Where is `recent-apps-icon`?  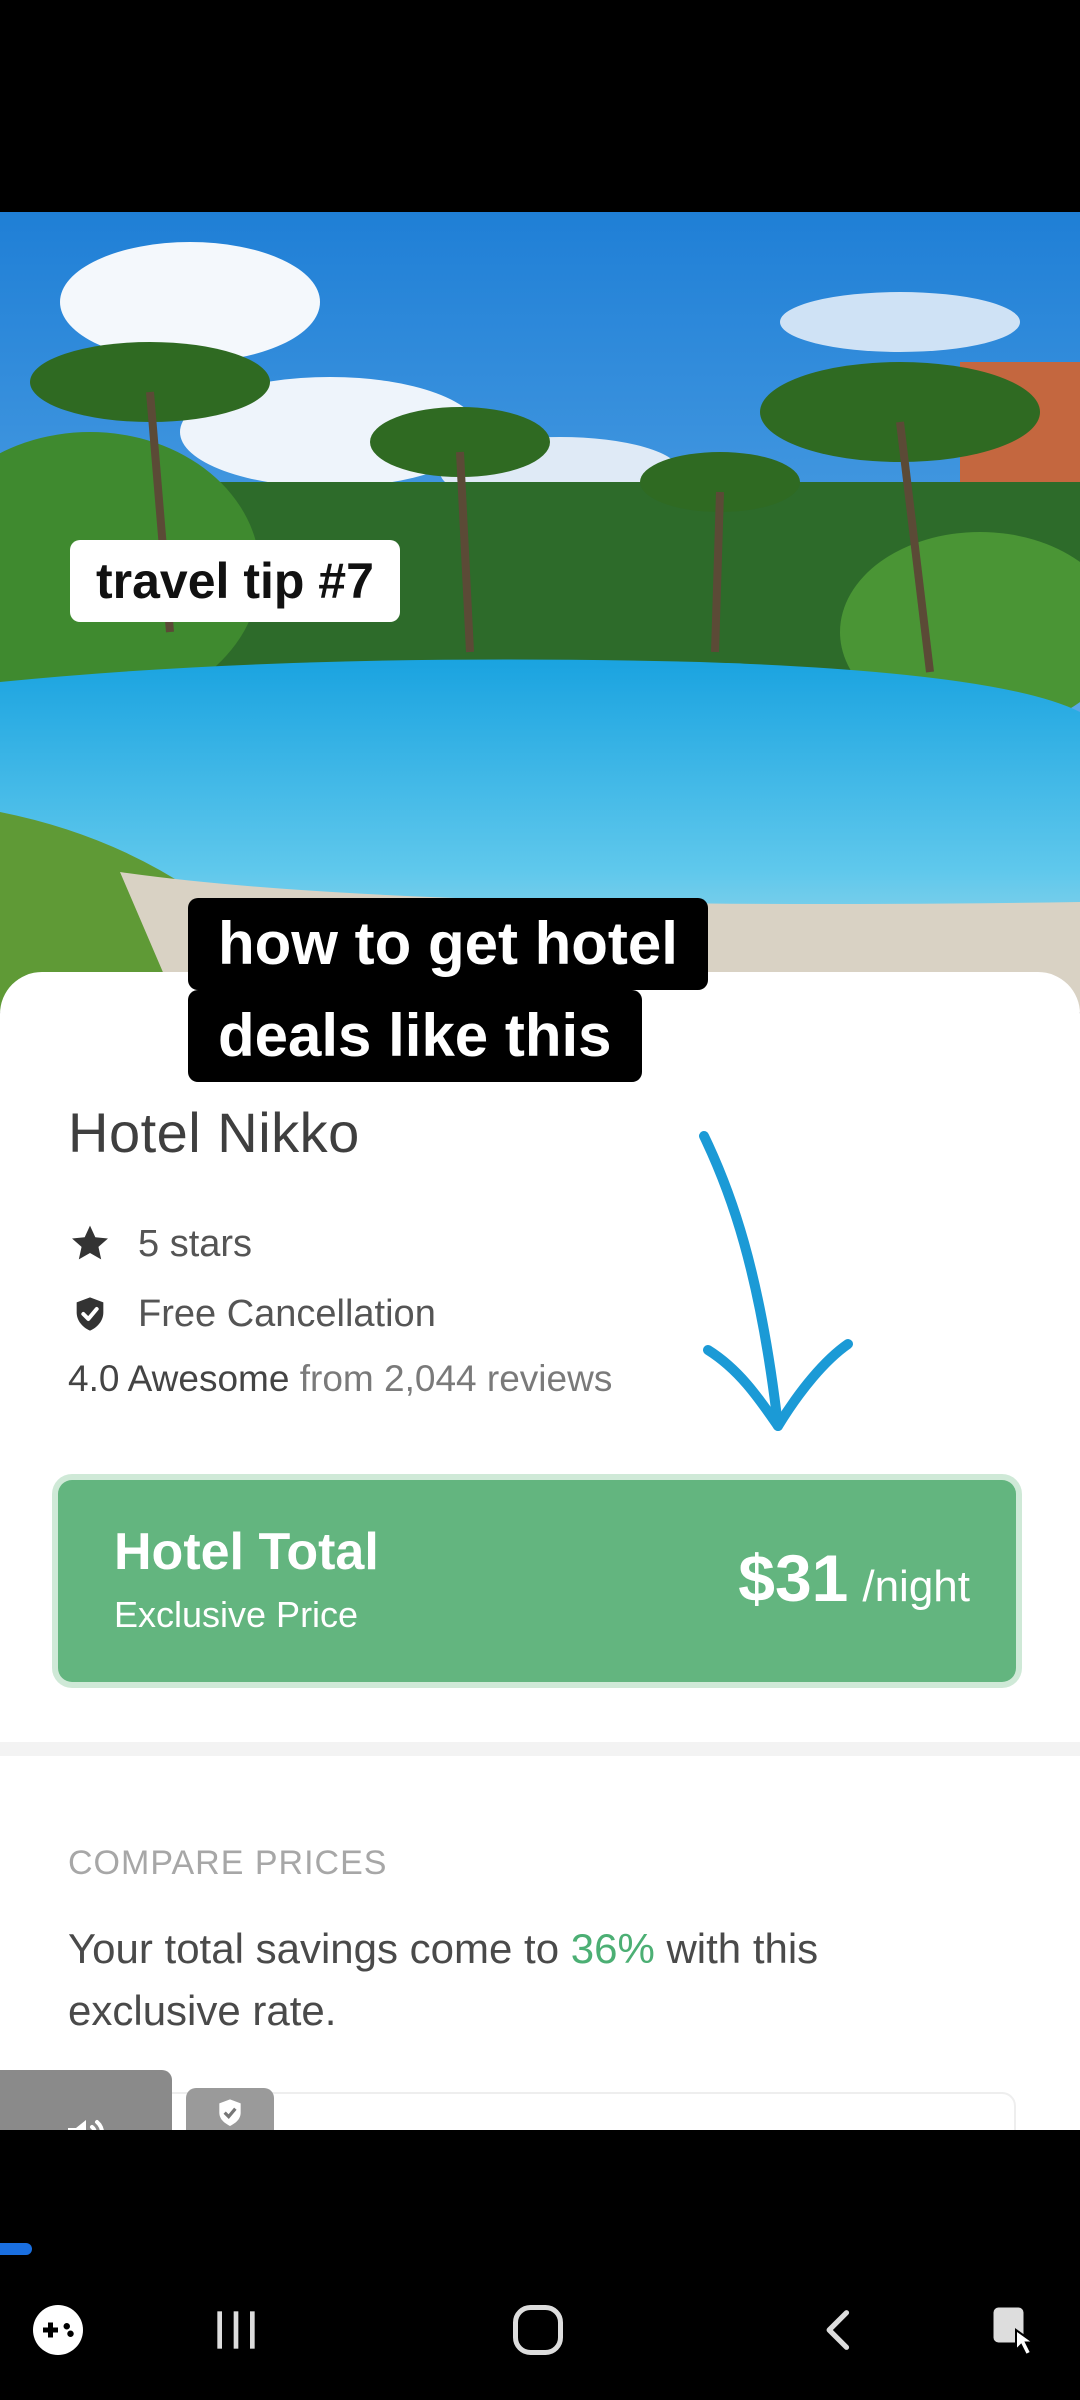 recent-apps-icon is located at coordinates (236, 2330).